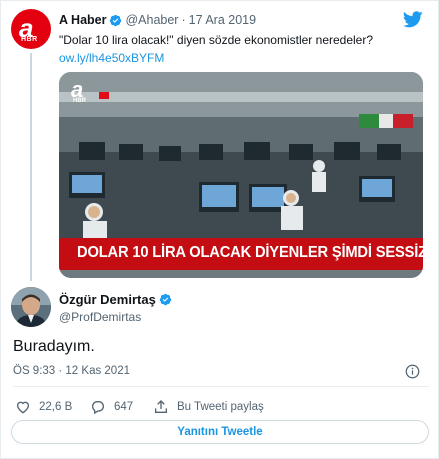 The height and width of the screenshot is (459, 439). Describe the element at coordinates (111, 407) in the screenshot. I see `reply-button: 647` at that location.